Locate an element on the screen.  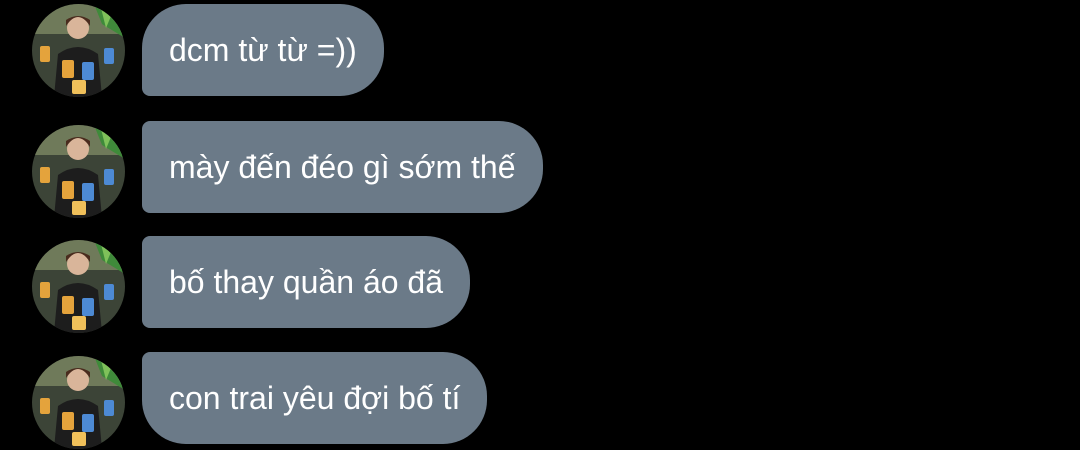
message-bubble: dcm từ từ =)) is located at coordinates (263, 50).